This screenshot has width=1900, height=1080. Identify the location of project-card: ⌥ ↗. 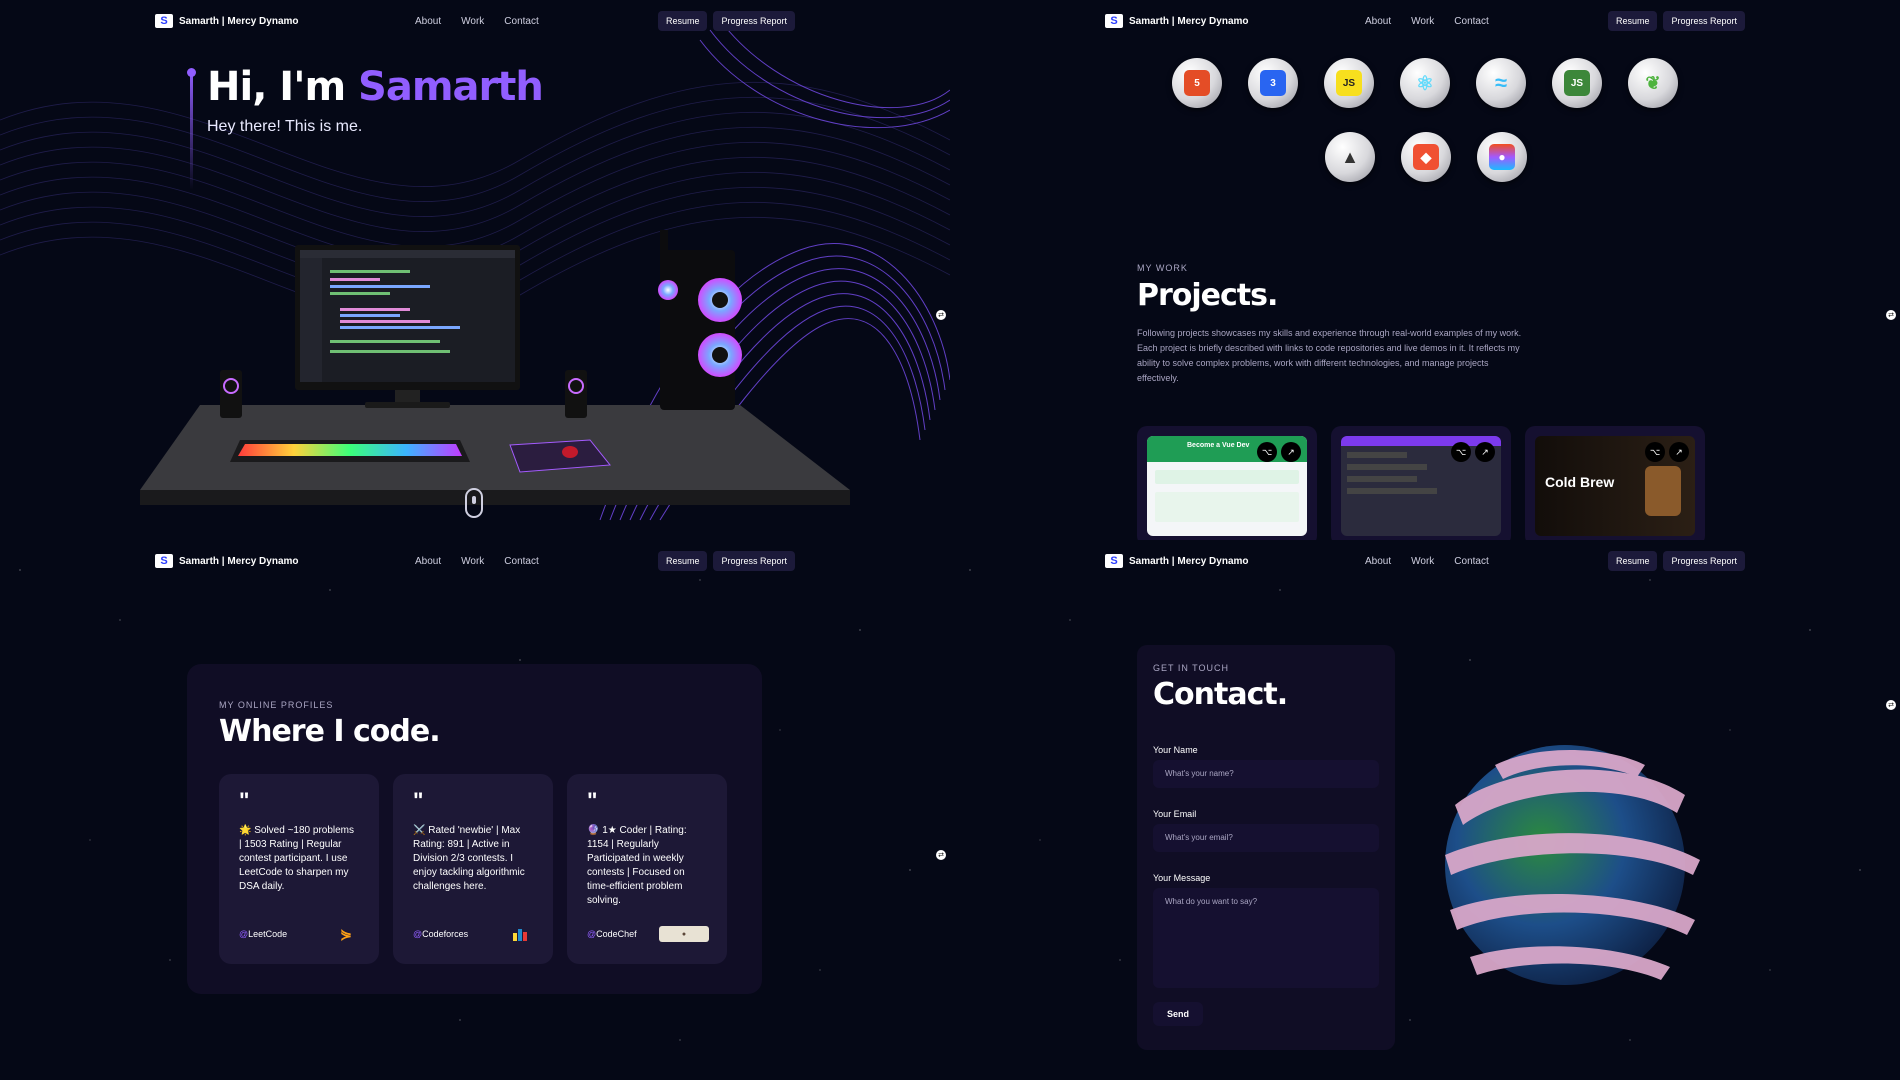
(1421, 483).